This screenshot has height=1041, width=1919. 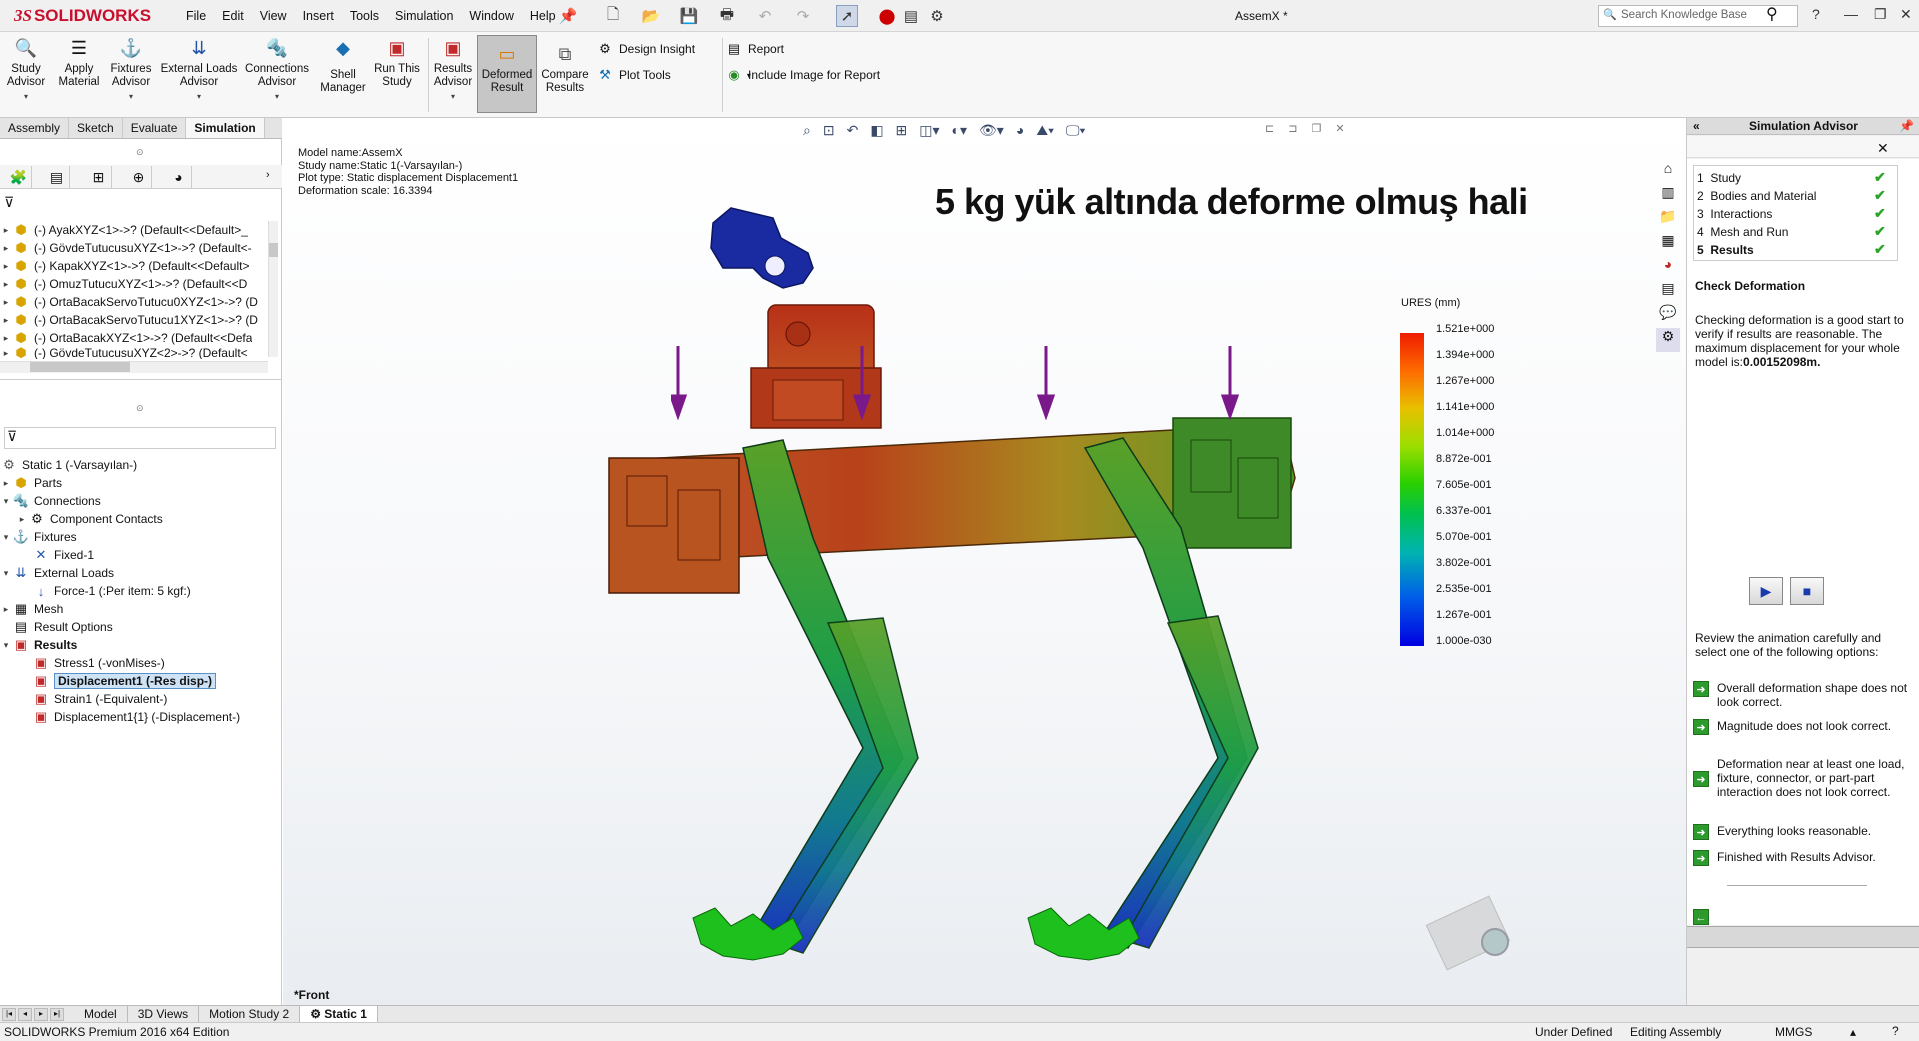 I want to click on tree-scrollbar, so click(x=273, y=289).